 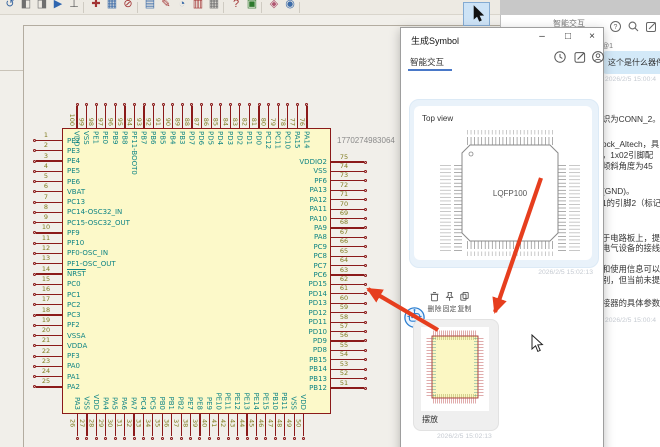 I want to click on grid-icon: ▦, so click(x=214, y=6).